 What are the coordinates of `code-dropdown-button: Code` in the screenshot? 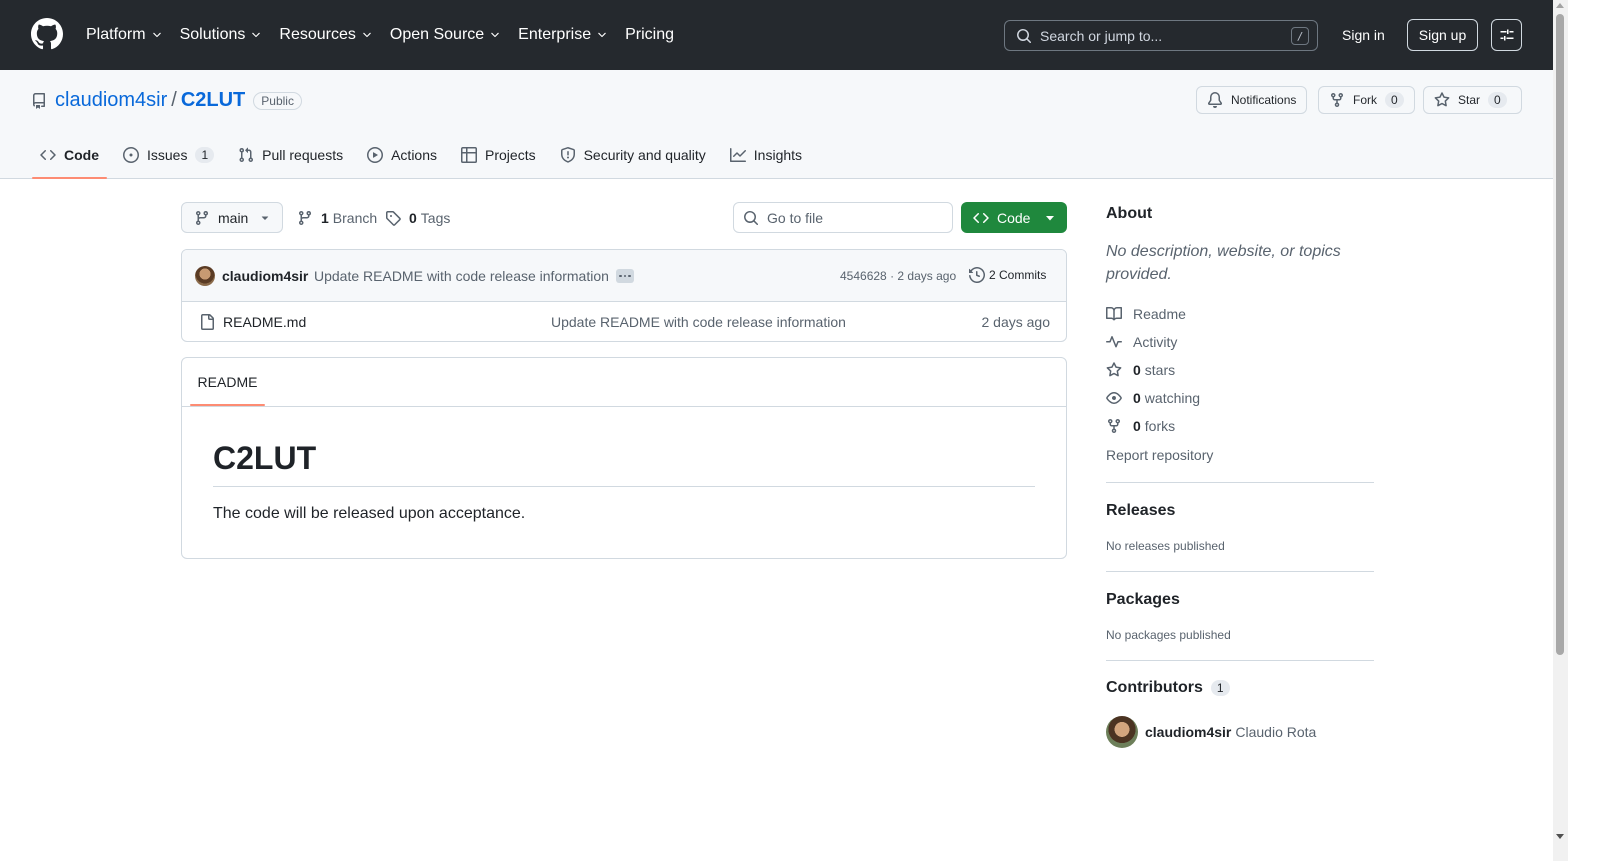 It's located at (1014, 217).